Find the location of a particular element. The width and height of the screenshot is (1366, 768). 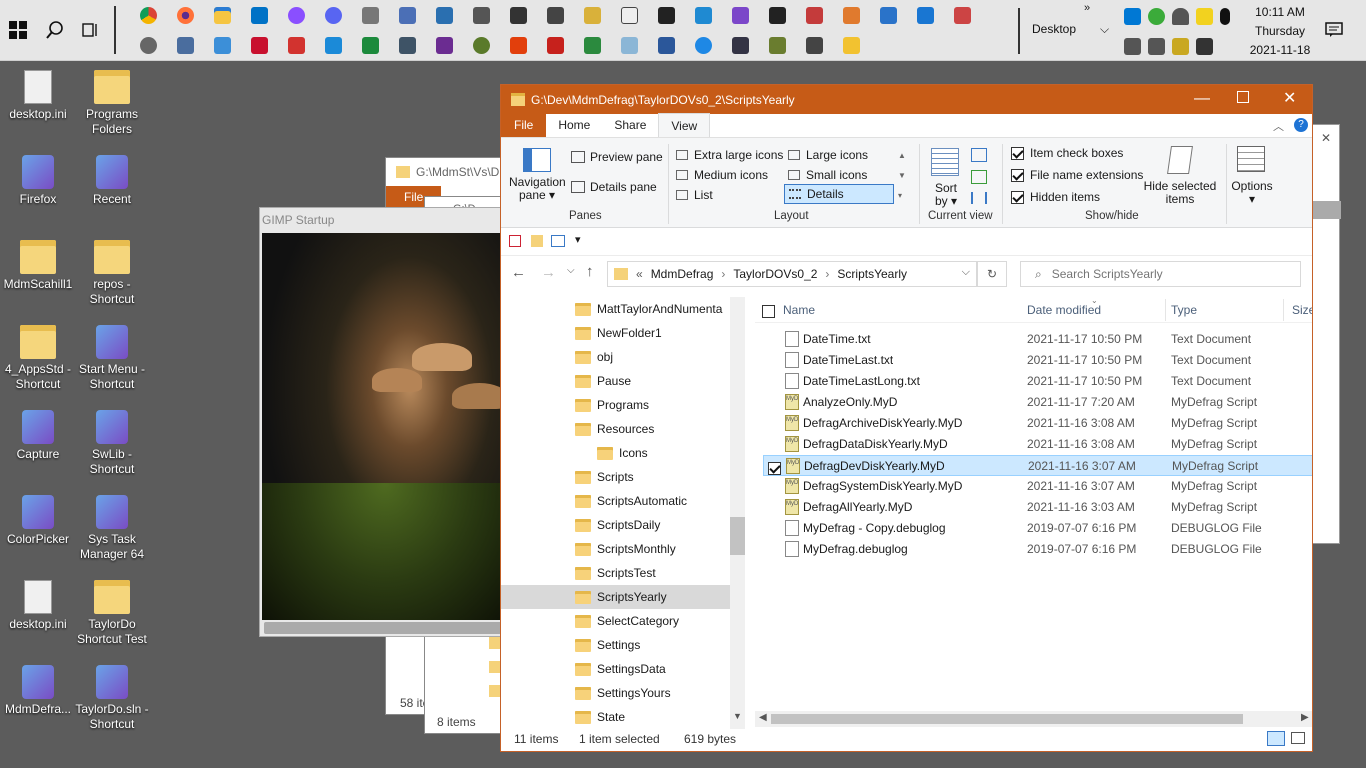

firefox-icon is located at coordinates (185, 15).